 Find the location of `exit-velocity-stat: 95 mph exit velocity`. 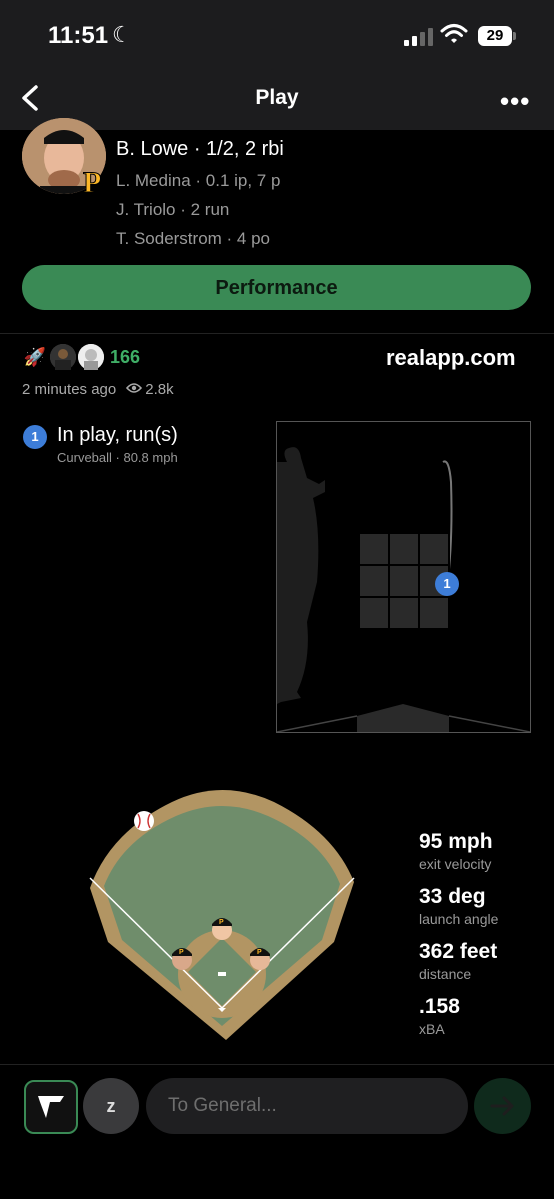

exit-velocity-stat: 95 mph exit velocity is located at coordinates (456, 851).